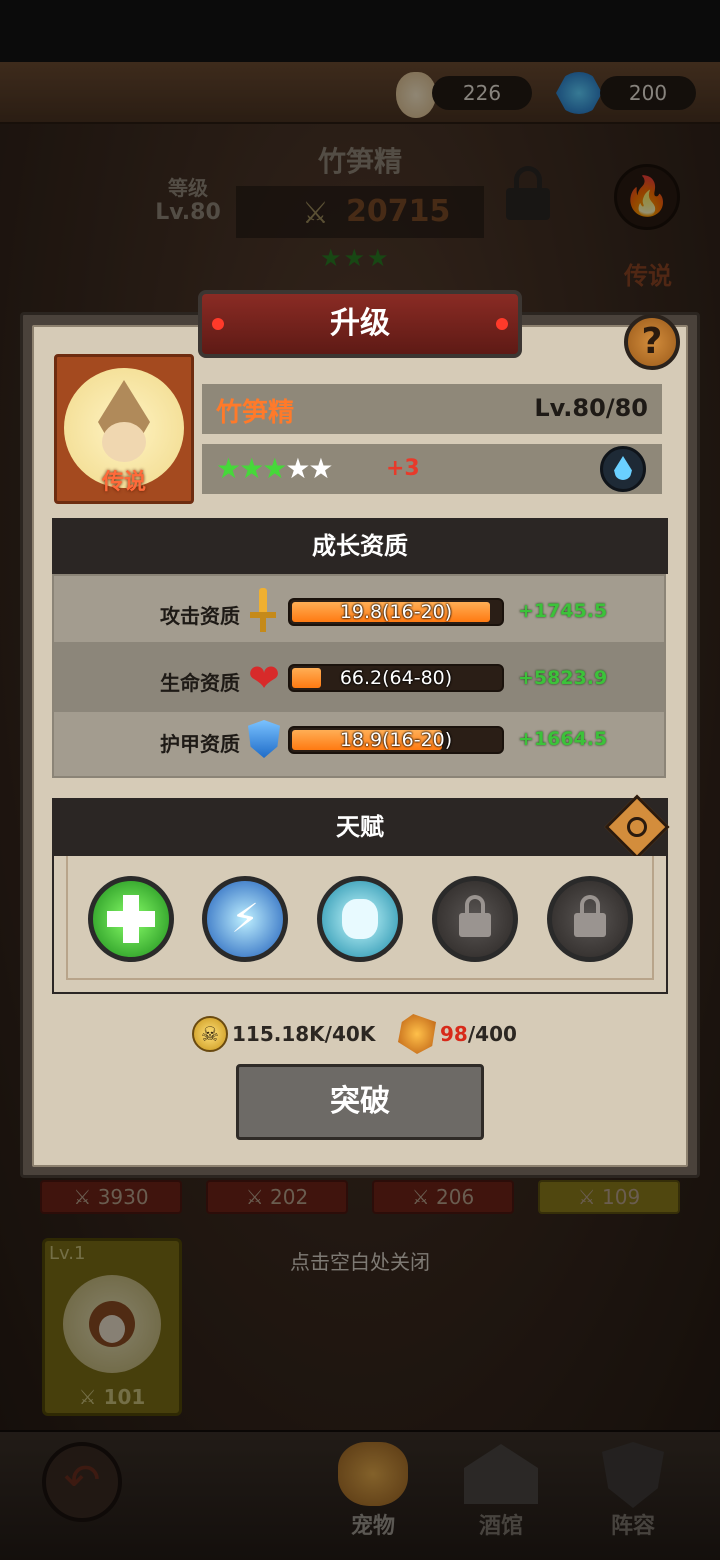 This screenshot has width=720, height=1560. I want to click on pet-level: Lv.80/80, so click(591, 408).